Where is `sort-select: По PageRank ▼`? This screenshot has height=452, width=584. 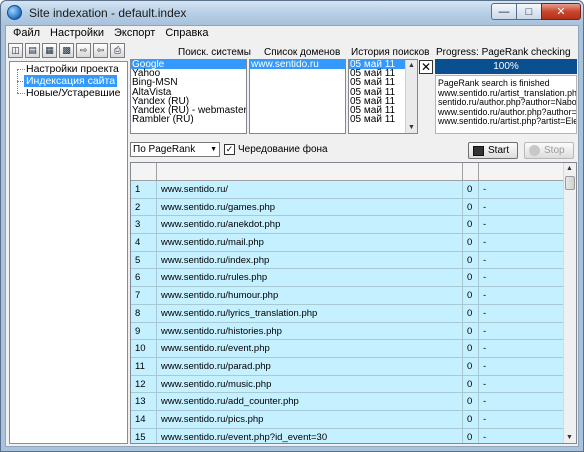
sort-select: По PageRank ▼ is located at coordinates (175, 149).